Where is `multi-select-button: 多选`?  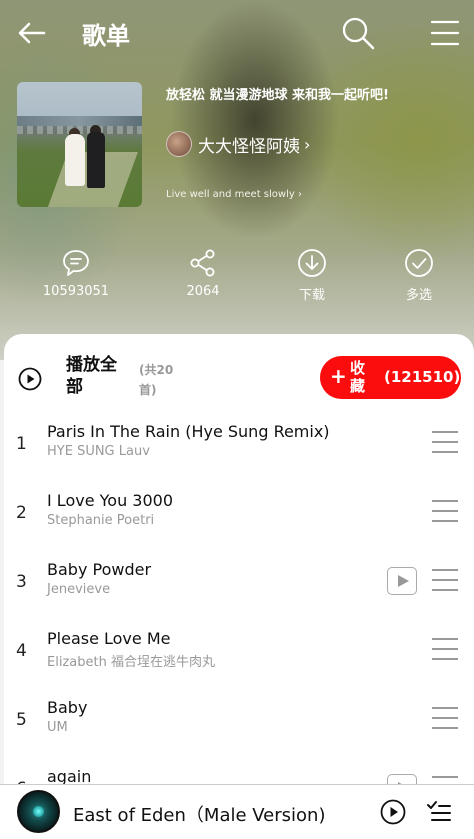
multi-select-button: 多选 is located at coordinates (419, 276).